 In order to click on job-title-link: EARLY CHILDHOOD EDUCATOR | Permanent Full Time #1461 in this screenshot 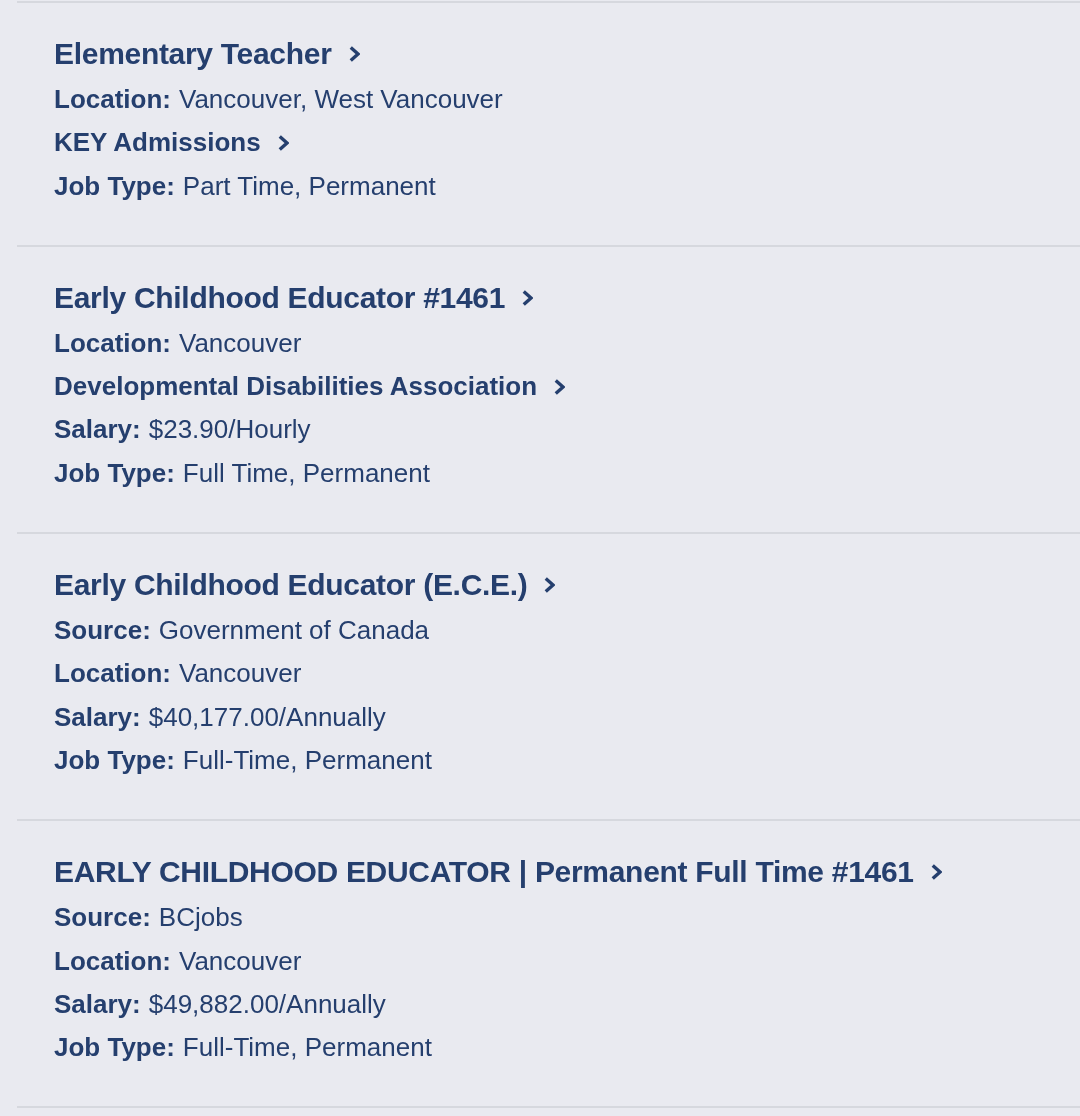, I will do `click(498, 872)`.